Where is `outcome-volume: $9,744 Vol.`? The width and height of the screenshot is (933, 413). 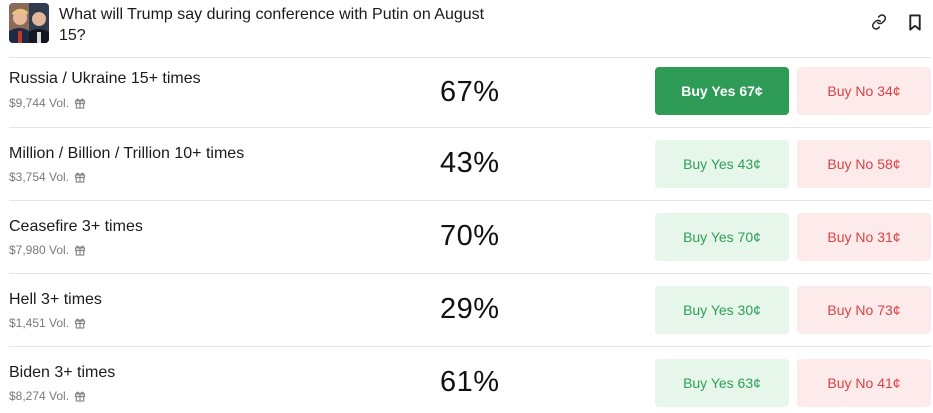
outcome-volume: $9,744 Vol. is located at coordinates (47, 103).